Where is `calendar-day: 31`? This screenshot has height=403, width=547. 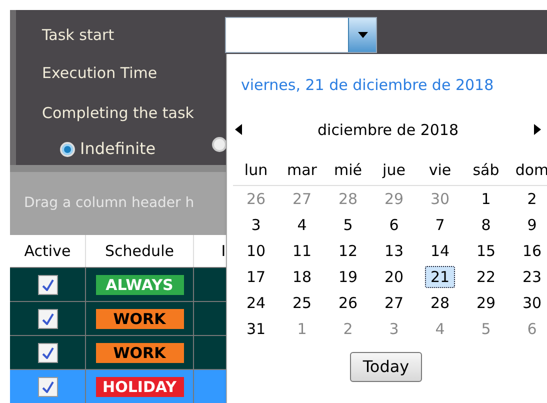 calendar-day: 31 is located at coordinates (256, 329).